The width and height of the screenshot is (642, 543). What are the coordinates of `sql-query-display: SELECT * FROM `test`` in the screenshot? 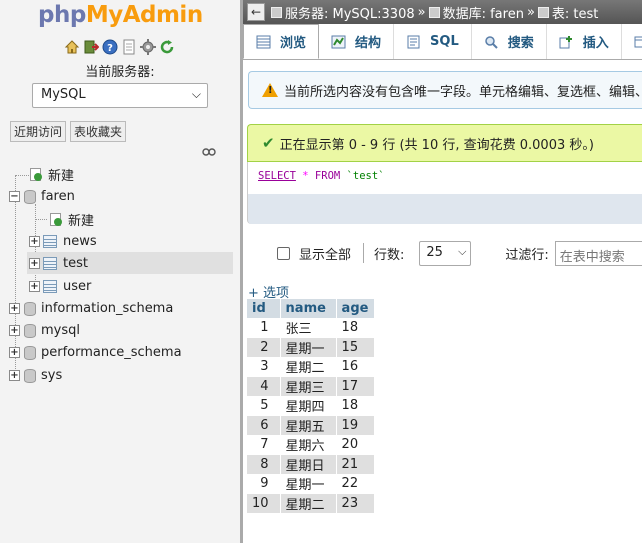 It's located at (444, 178).